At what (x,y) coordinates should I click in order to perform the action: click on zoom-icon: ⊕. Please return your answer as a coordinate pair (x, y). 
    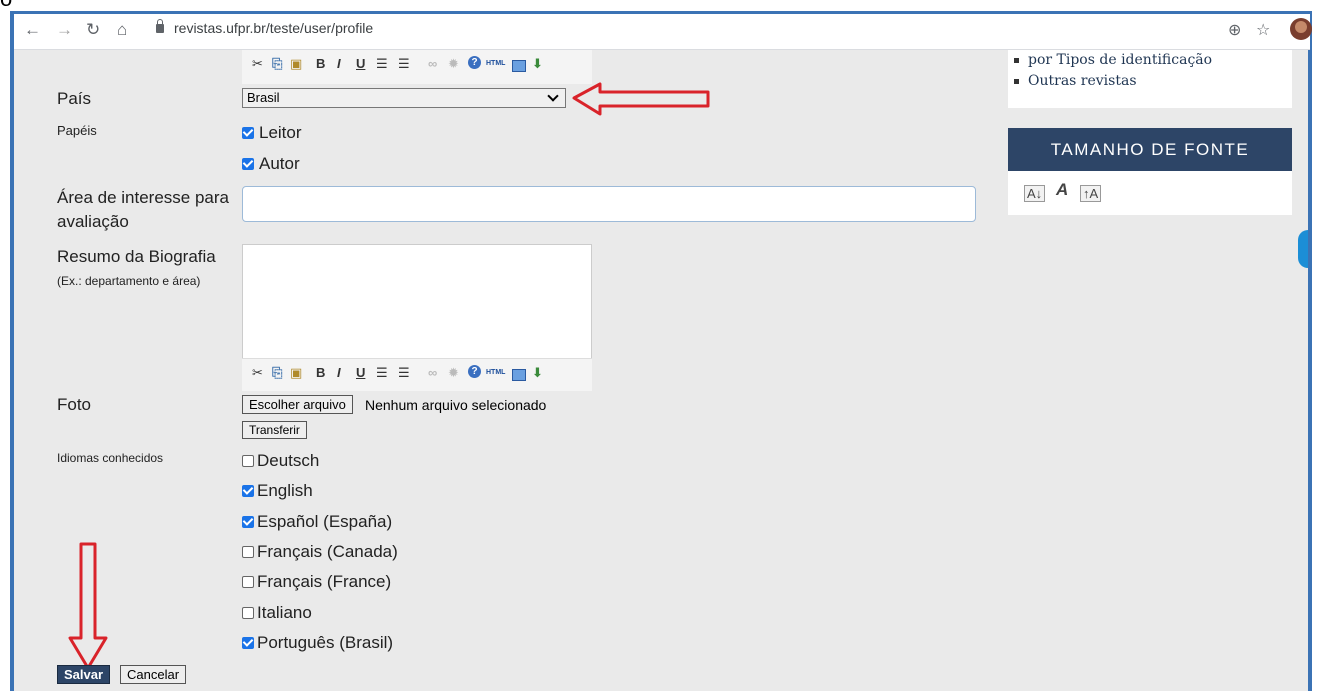
    Looking at the image, I should click on (1234, 30).